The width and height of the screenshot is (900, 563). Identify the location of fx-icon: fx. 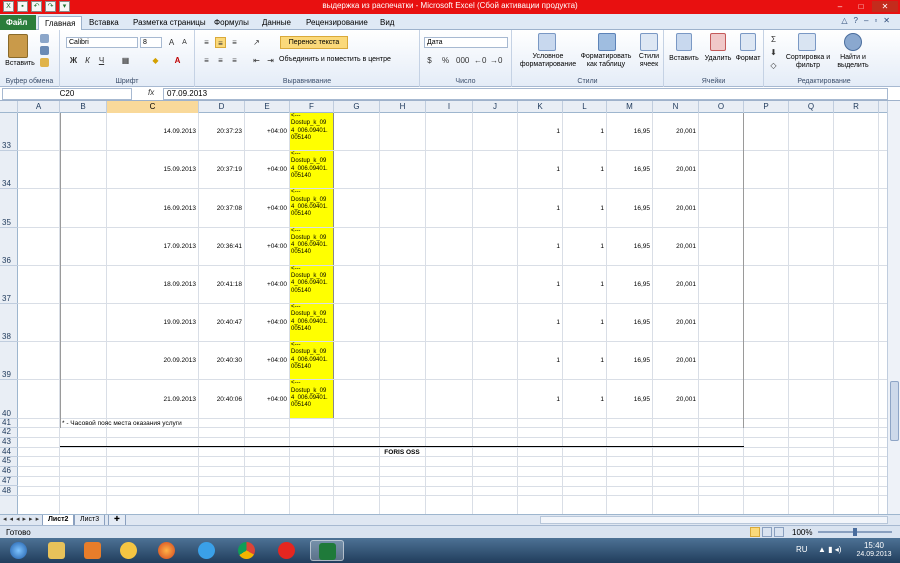
(151, 92).